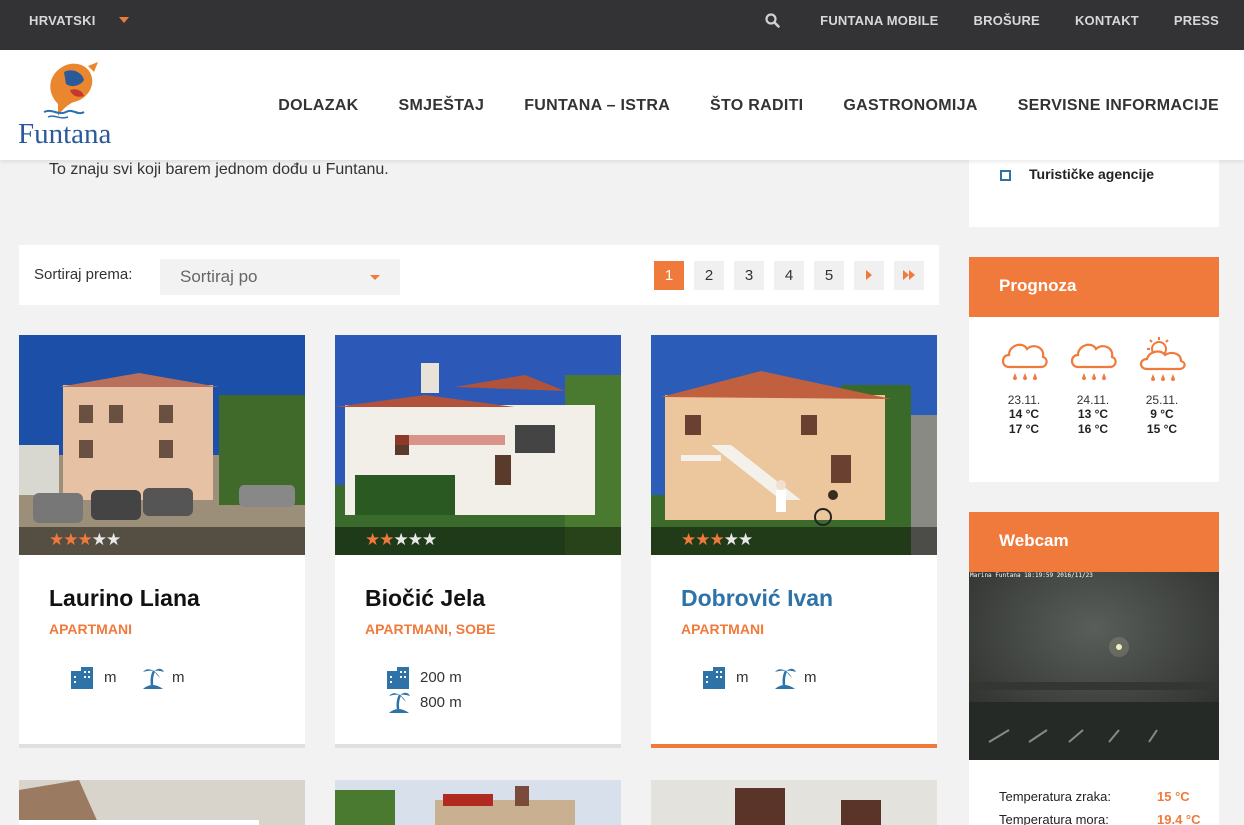  I want to click on forecast-min: 14 °C, so click(1024, 414).